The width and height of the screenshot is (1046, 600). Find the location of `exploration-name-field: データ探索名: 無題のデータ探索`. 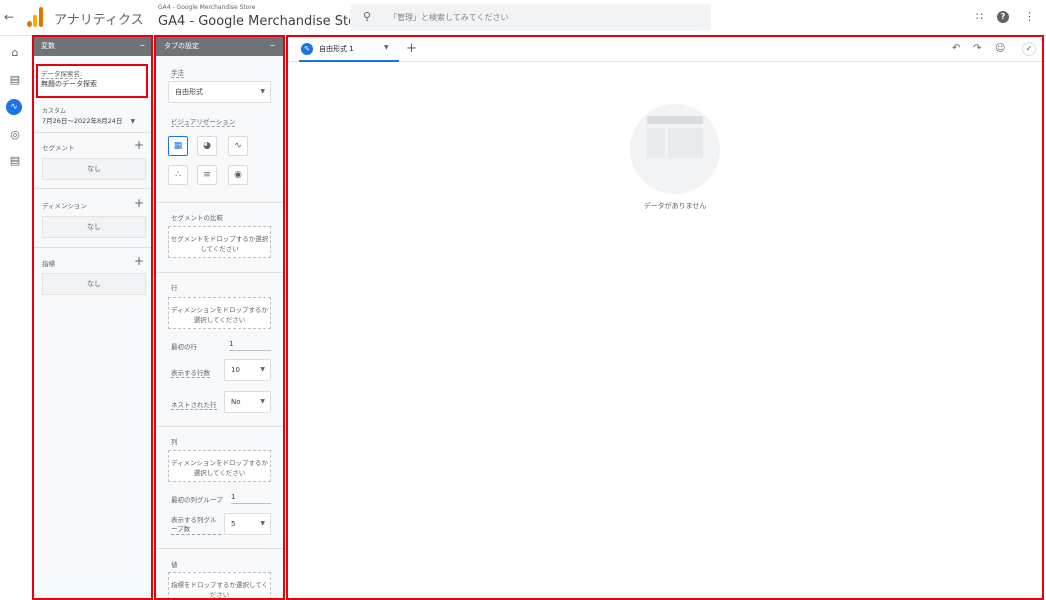

exploration-name-field: データ探索名: 無題のデータ探索 is located at coordinates (92, 81).